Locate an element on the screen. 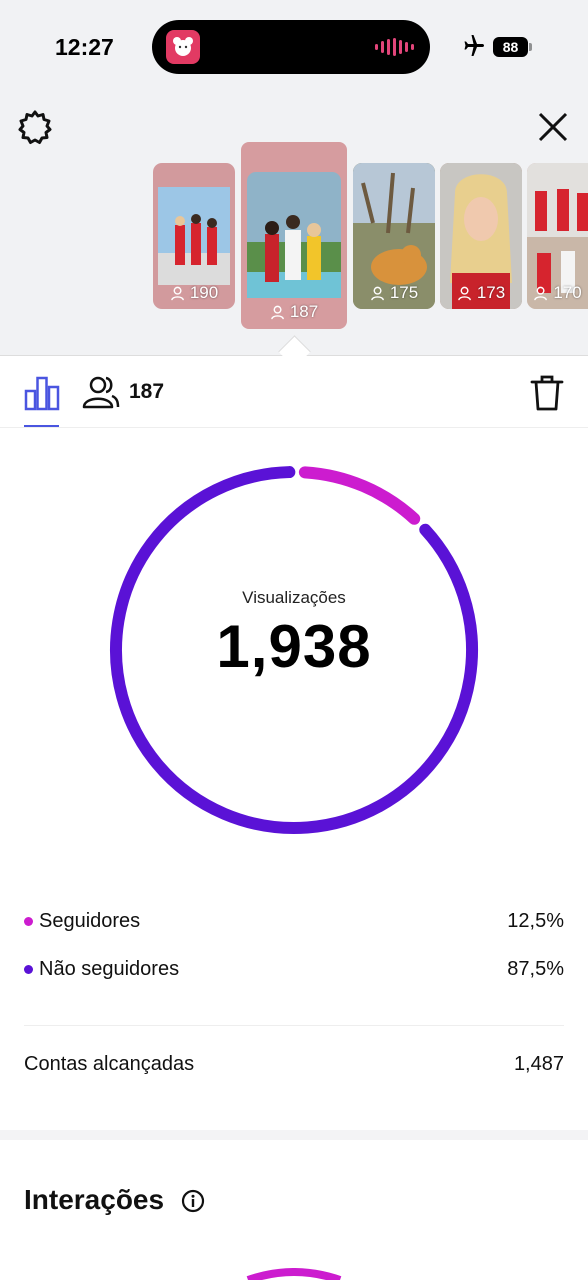  trash-icon is located at coordinates (547, 393).